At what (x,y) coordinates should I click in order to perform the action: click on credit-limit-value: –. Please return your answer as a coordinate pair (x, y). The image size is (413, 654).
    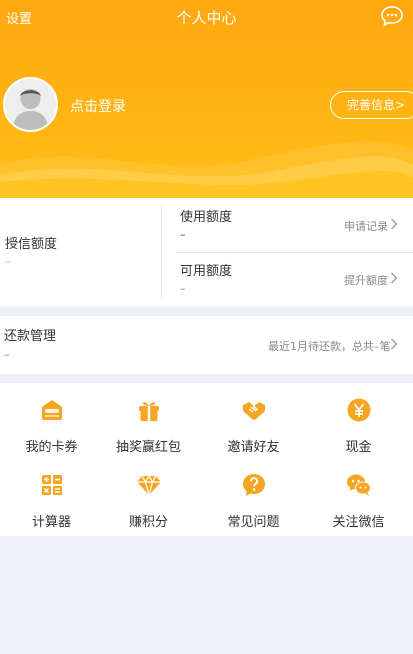
    Looking at the image, I should click on (8, 261).